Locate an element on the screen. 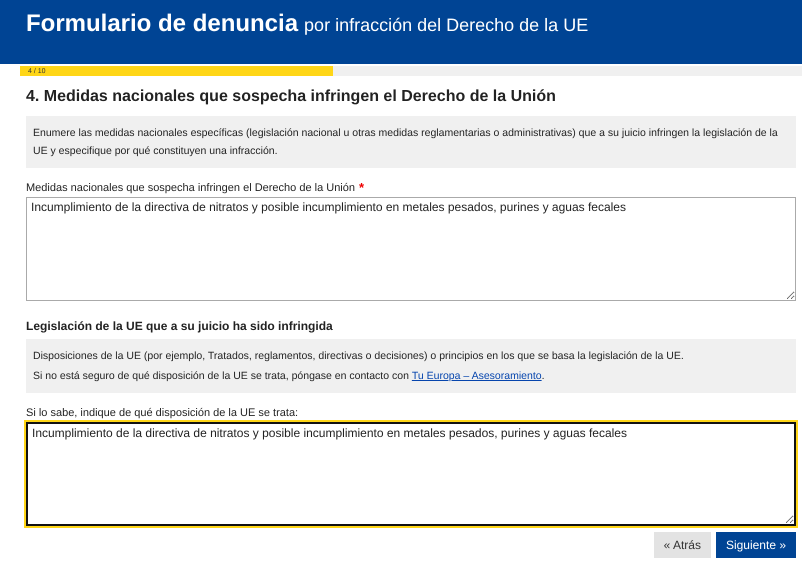 This screenshot has width=802, height=566. subsection-title: Legislación de la UE que a su juicio ha sido infringida is located at coordinates (180, 326).